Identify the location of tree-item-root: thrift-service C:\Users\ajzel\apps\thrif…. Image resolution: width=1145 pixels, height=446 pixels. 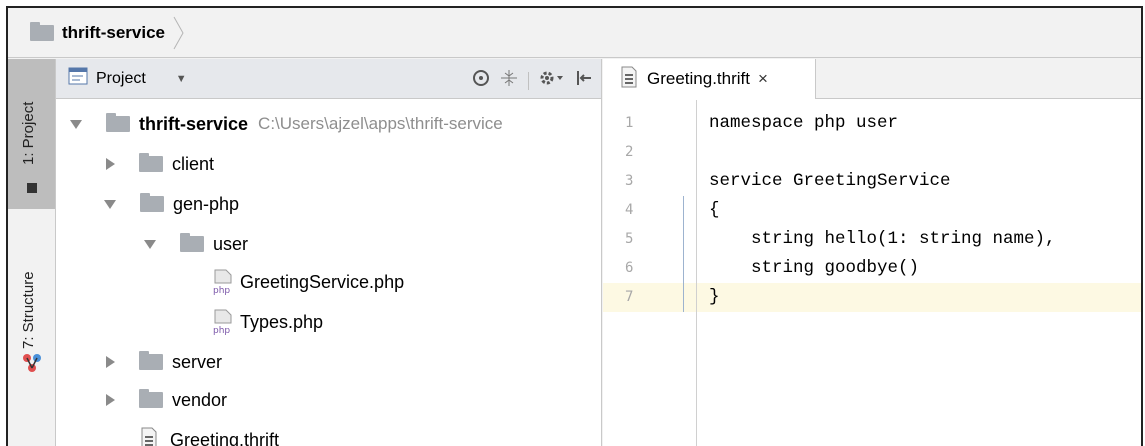
(286, 124).